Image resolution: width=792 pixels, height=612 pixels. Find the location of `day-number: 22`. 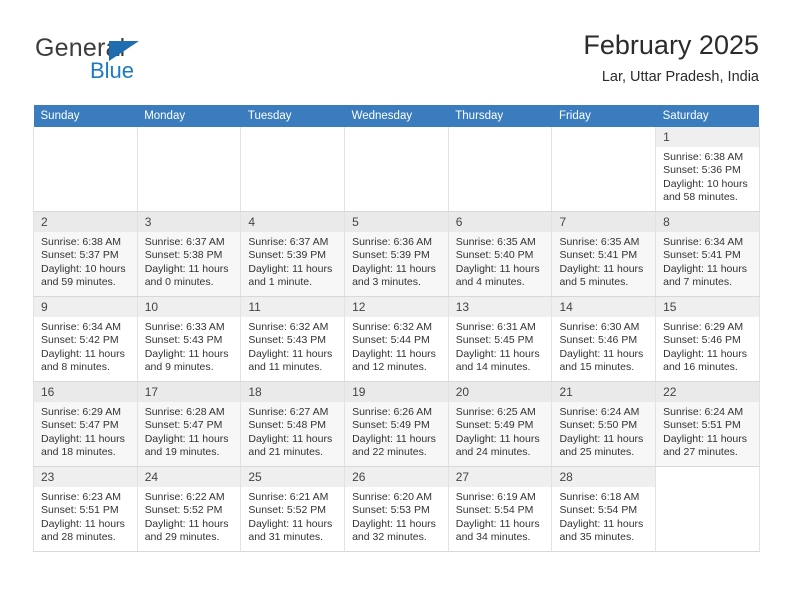

day-number: 22 is located at coordinates (707, 392).